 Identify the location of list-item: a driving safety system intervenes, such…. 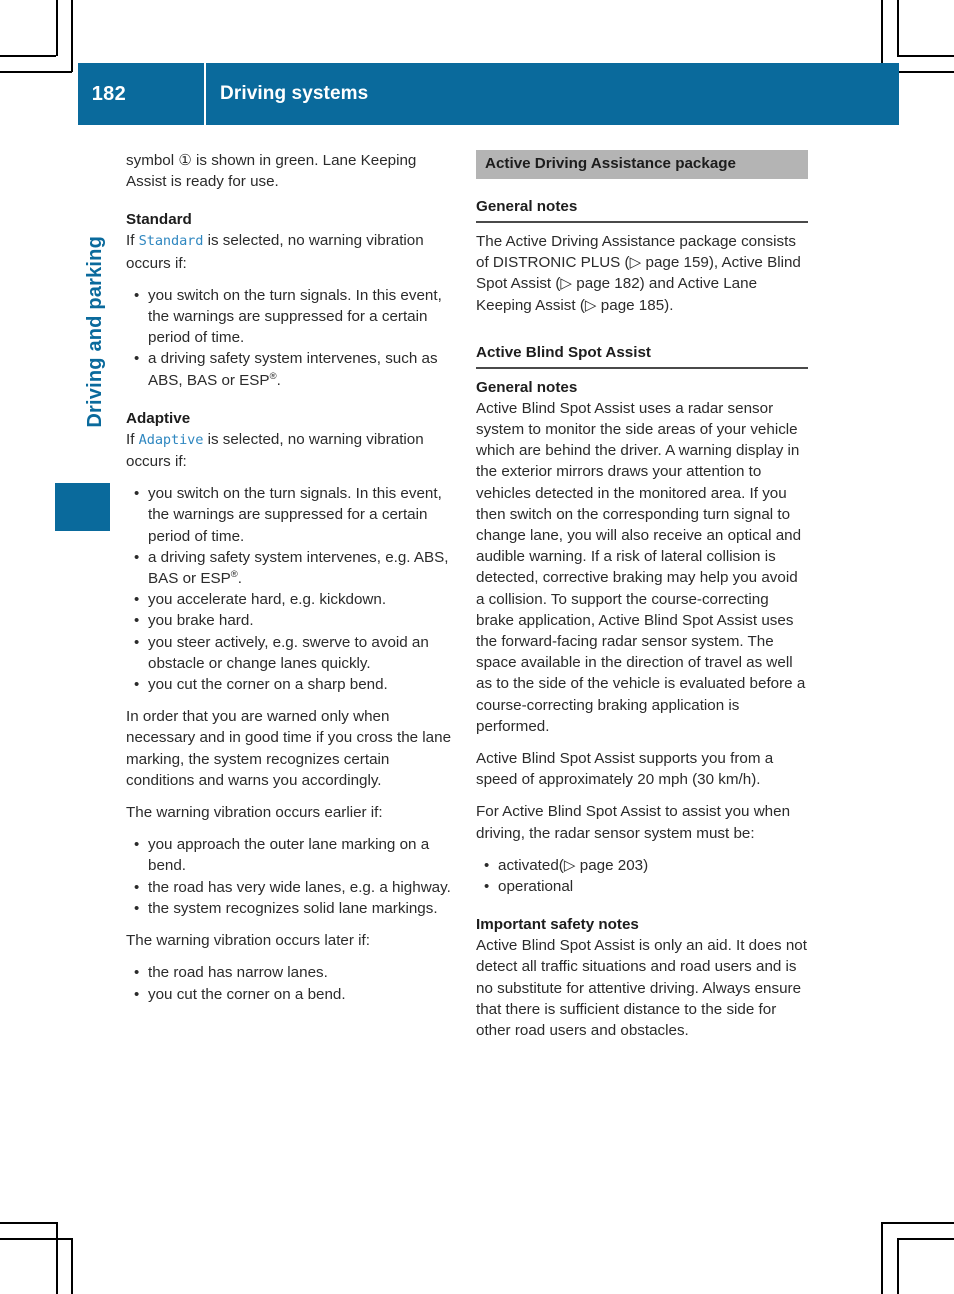
(296, 369).